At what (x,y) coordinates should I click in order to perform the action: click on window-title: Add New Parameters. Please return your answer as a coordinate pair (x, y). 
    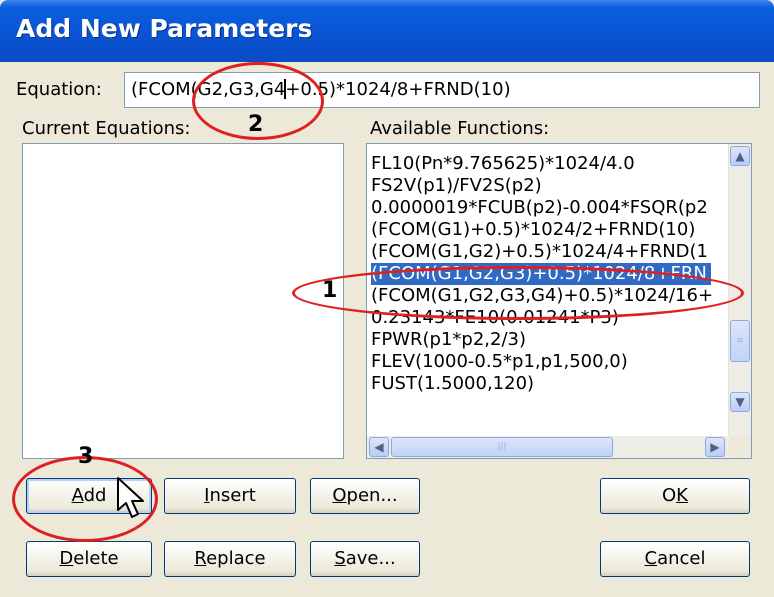
    Looking at the image, I should click on (164, 28).